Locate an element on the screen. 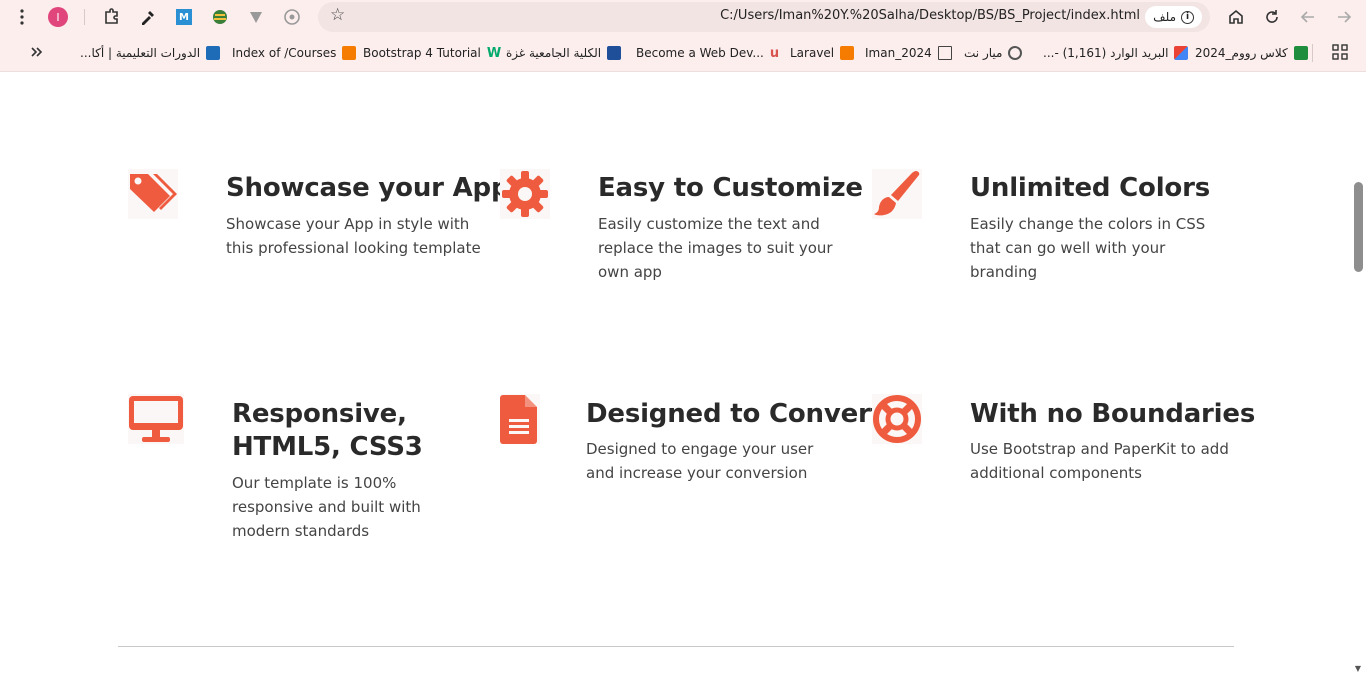 Image resolution: width=1366 pixels, height=673 pixels. reload-icon is located at coordinates (1272, 17).